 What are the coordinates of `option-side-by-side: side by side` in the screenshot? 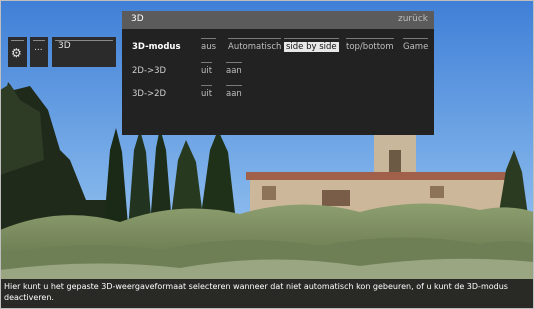 It's located at (311, 45).